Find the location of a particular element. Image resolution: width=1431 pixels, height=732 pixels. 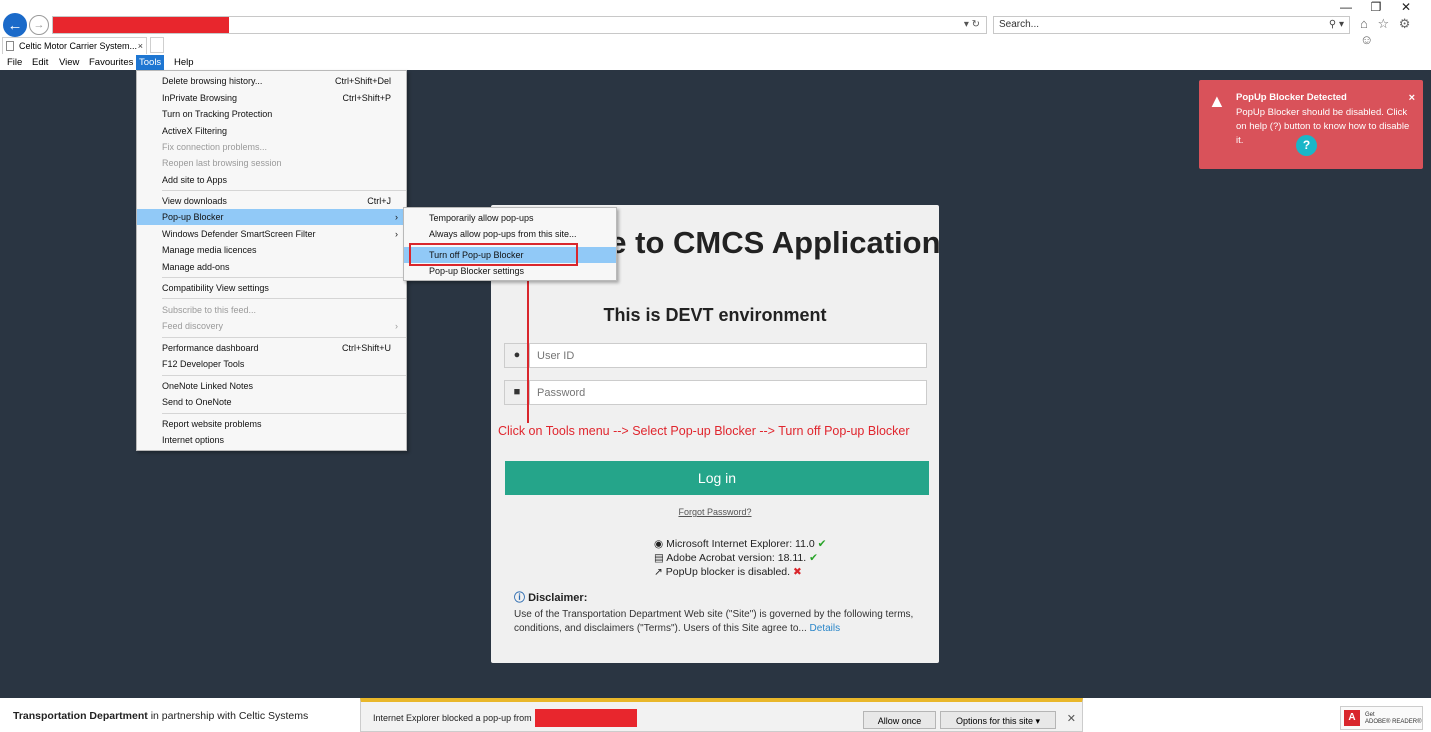

environment-title: This is DEVT environment is located at coordinates (715, 315).